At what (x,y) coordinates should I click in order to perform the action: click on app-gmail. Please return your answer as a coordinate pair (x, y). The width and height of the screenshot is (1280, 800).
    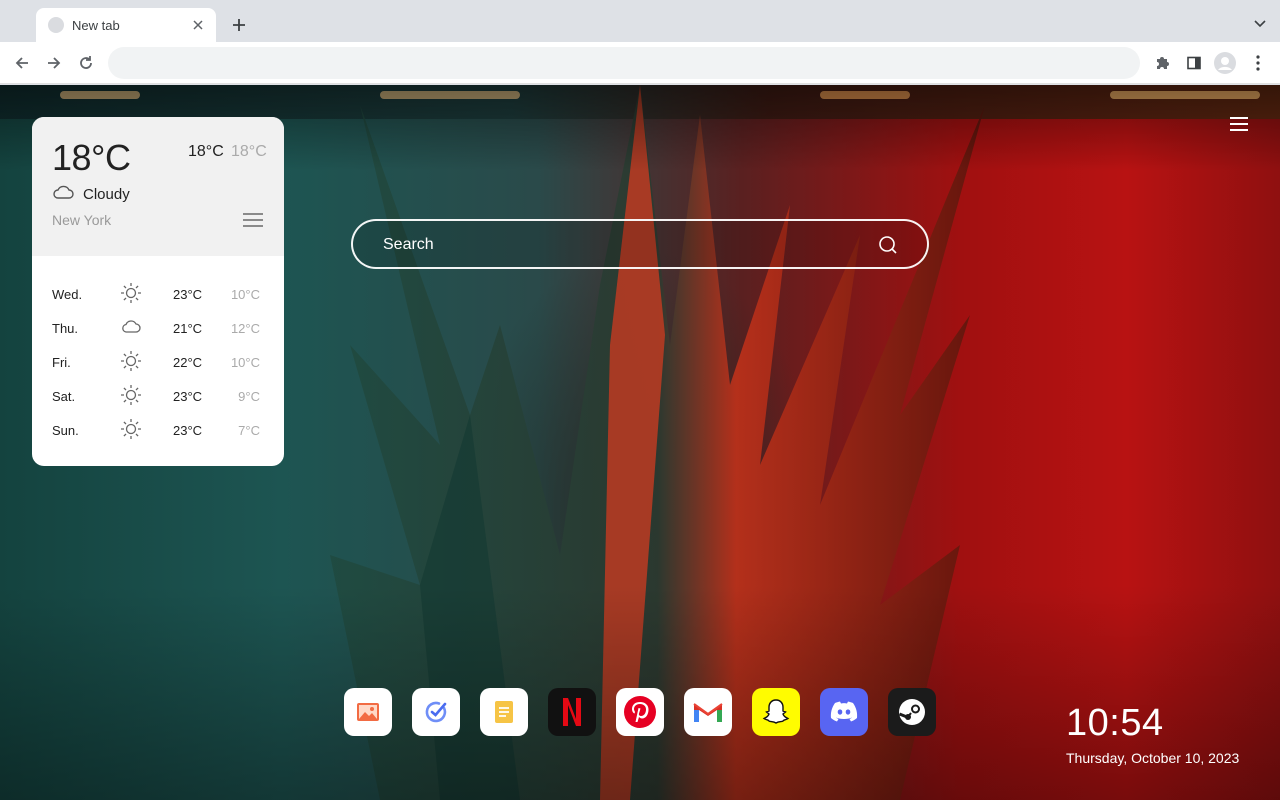
    Looking at the image, I should click on (708, 712).